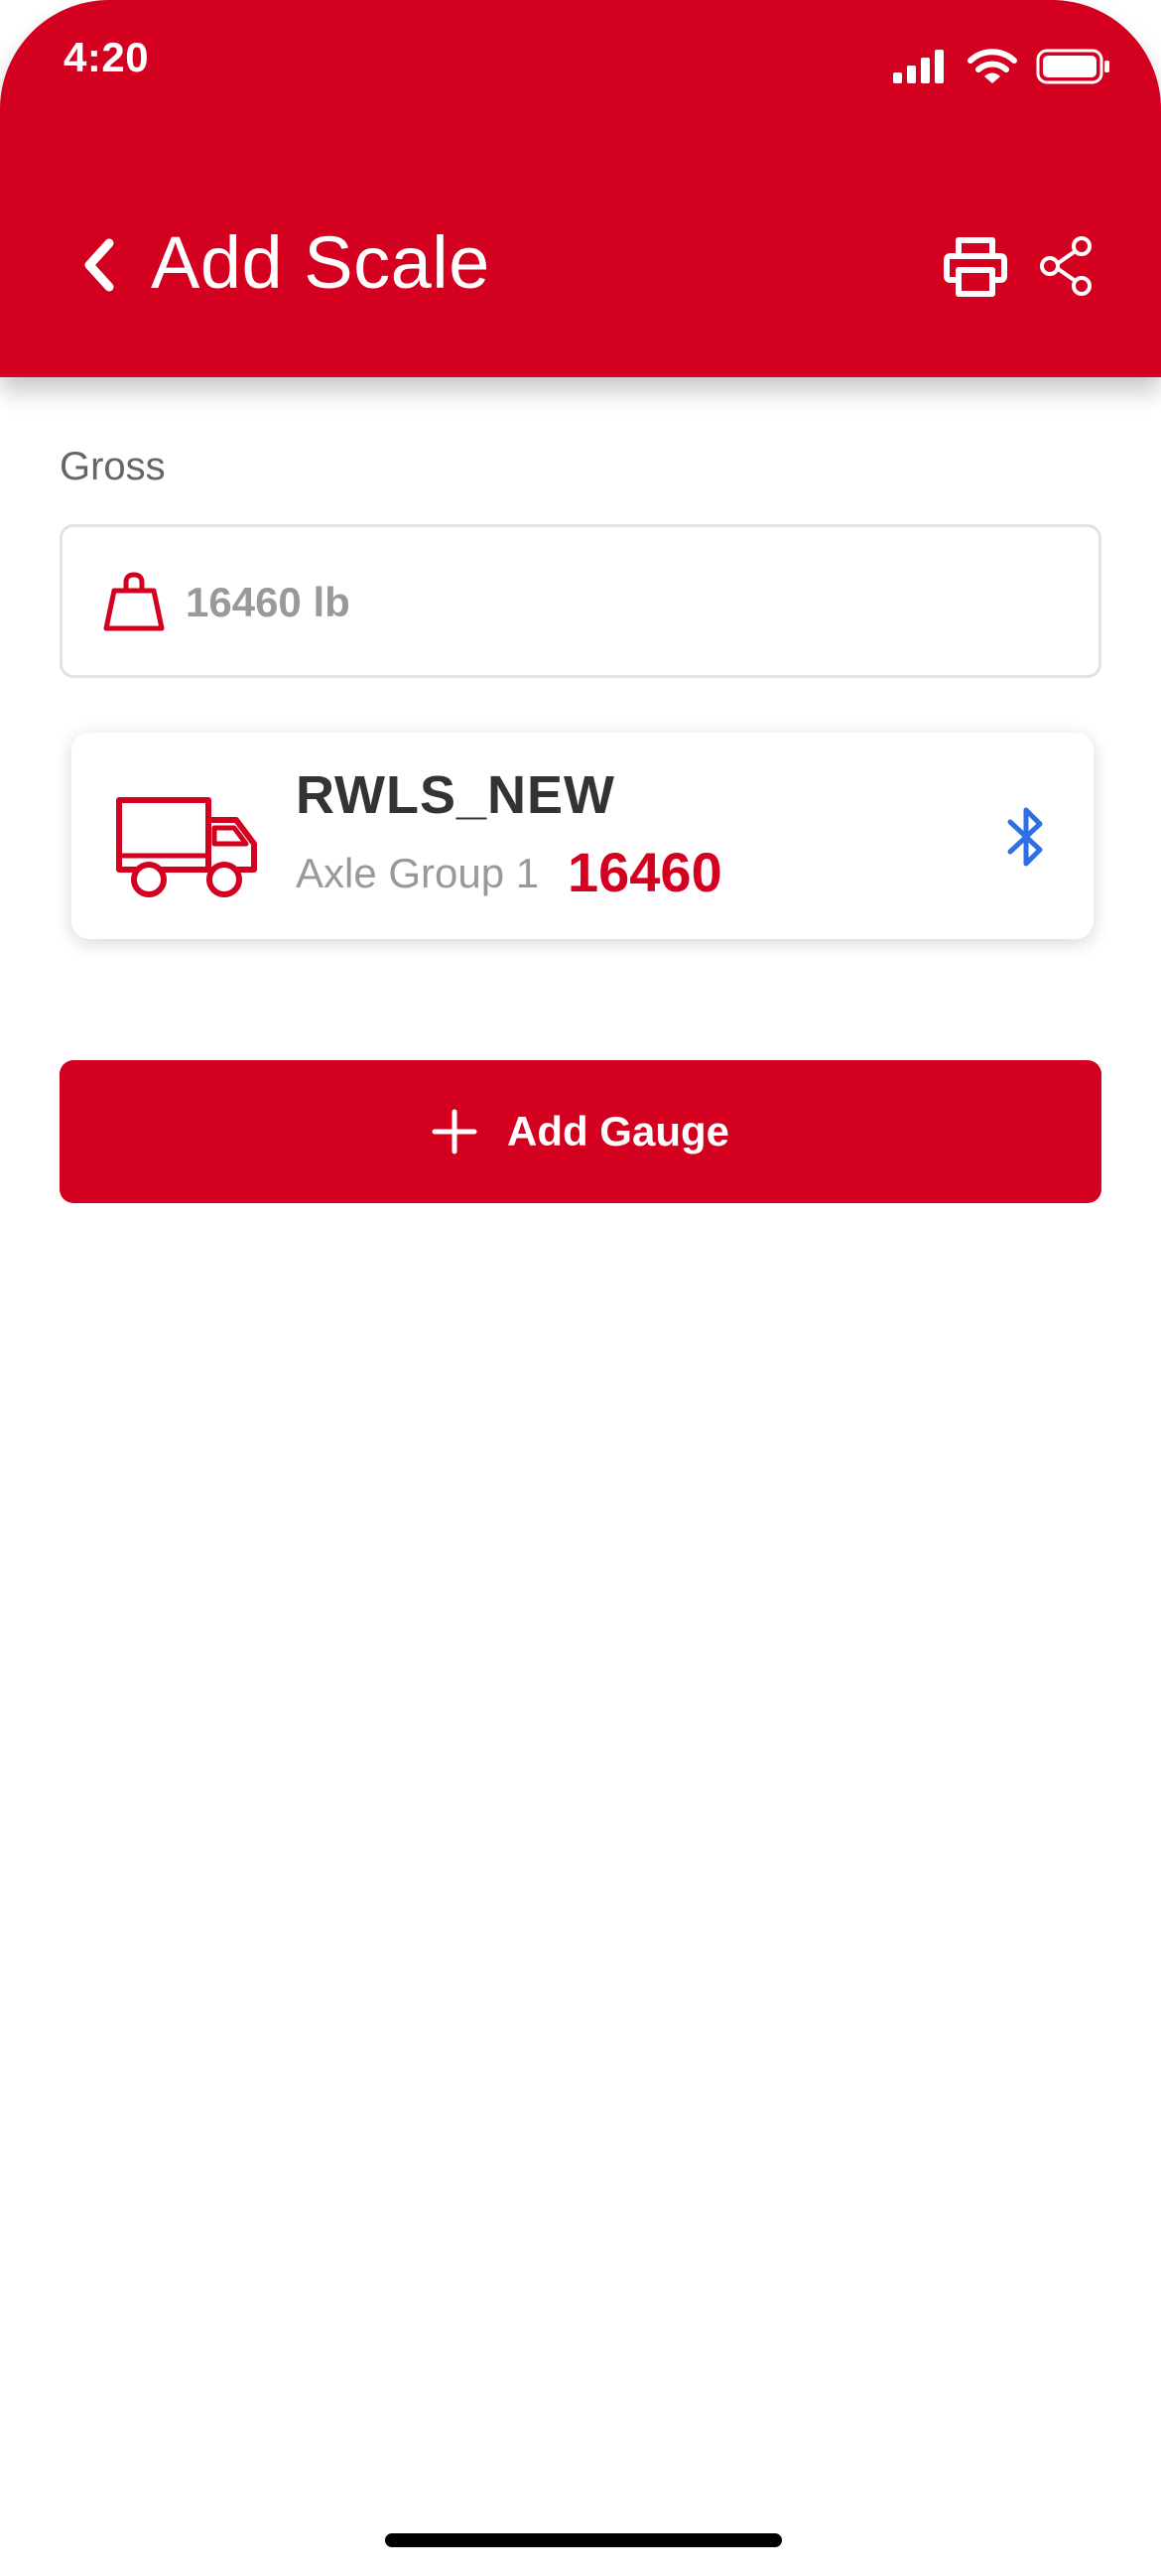  I want to click on print-button, so click(975, 266).